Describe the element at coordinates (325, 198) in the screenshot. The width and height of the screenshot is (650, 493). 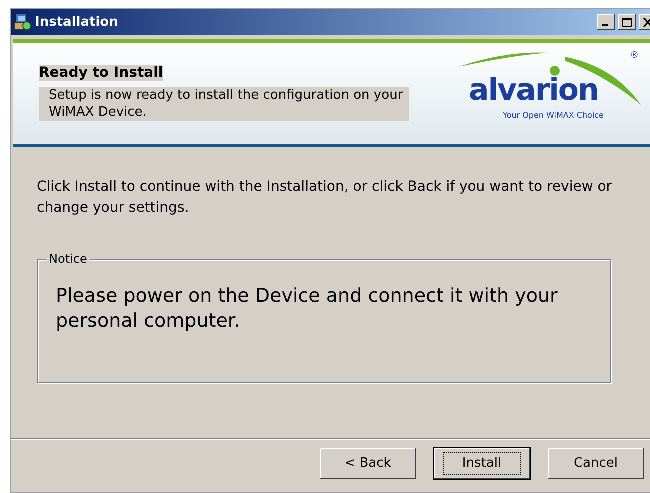
I see `instruction-text: Click Install to continue with the Installation, or click Back if you want to review or change your settings.` at that location.